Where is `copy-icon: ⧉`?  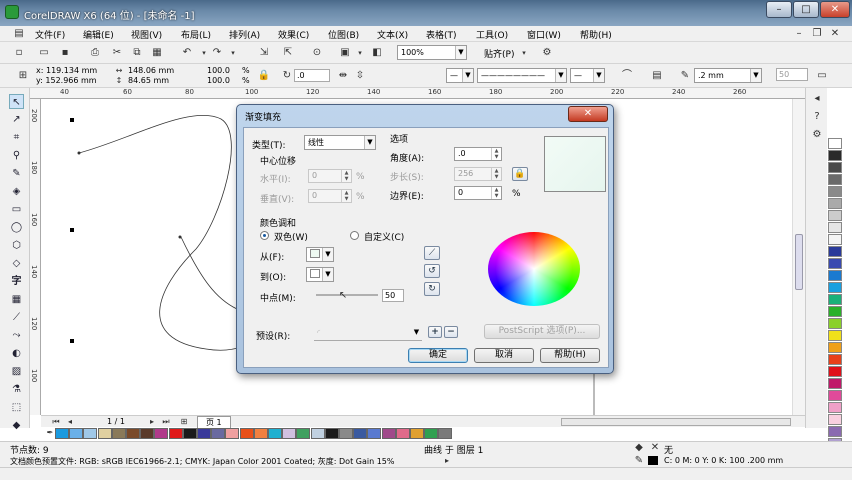
copy-icon: ⧉ is located at coordinates (137, 53).